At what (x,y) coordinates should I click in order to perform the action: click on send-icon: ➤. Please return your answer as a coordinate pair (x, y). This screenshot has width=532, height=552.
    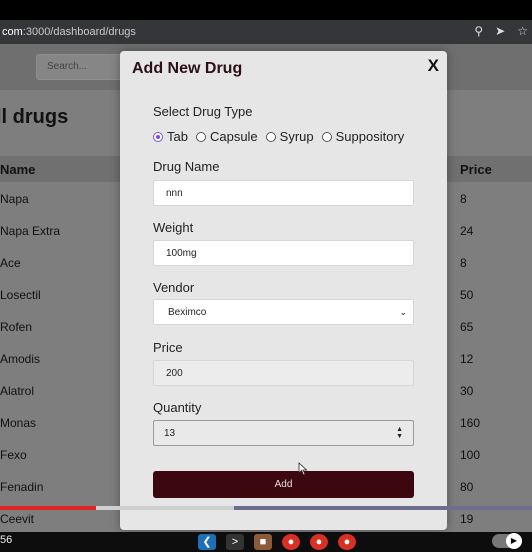
    Looking at the image, I should click on (500, 31).